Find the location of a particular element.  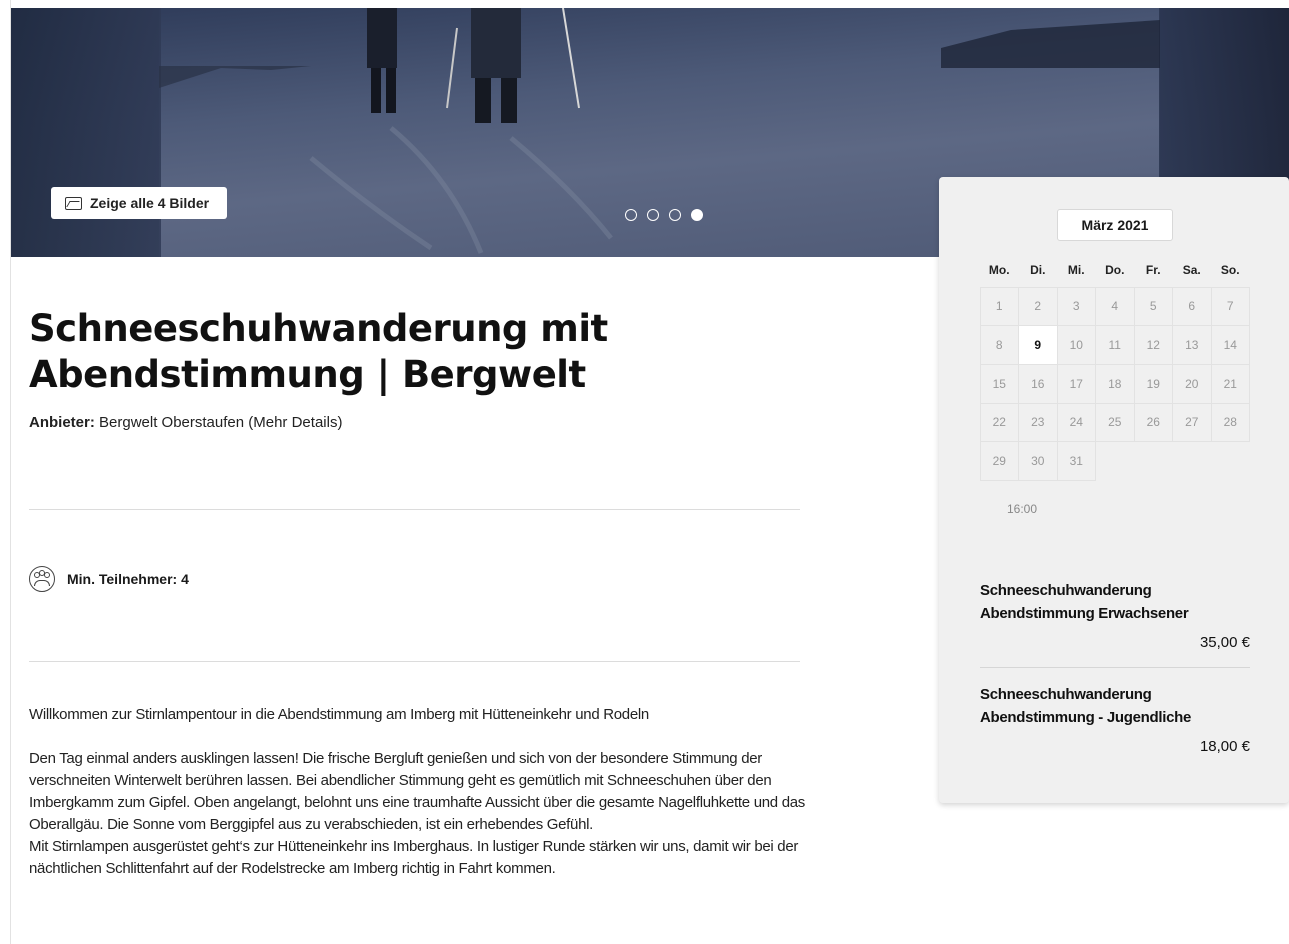

offer-divider is located at coordinates (1115, 667).